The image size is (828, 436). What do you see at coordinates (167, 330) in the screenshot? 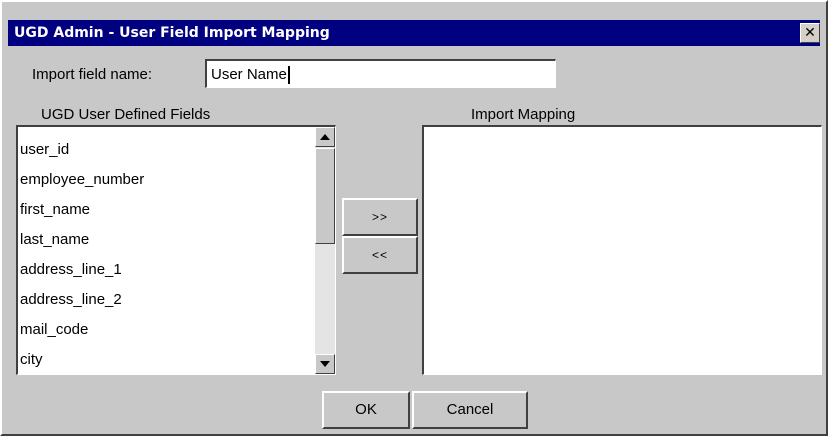
I see `list-item: mail_code` at bounding box center [167, 330].